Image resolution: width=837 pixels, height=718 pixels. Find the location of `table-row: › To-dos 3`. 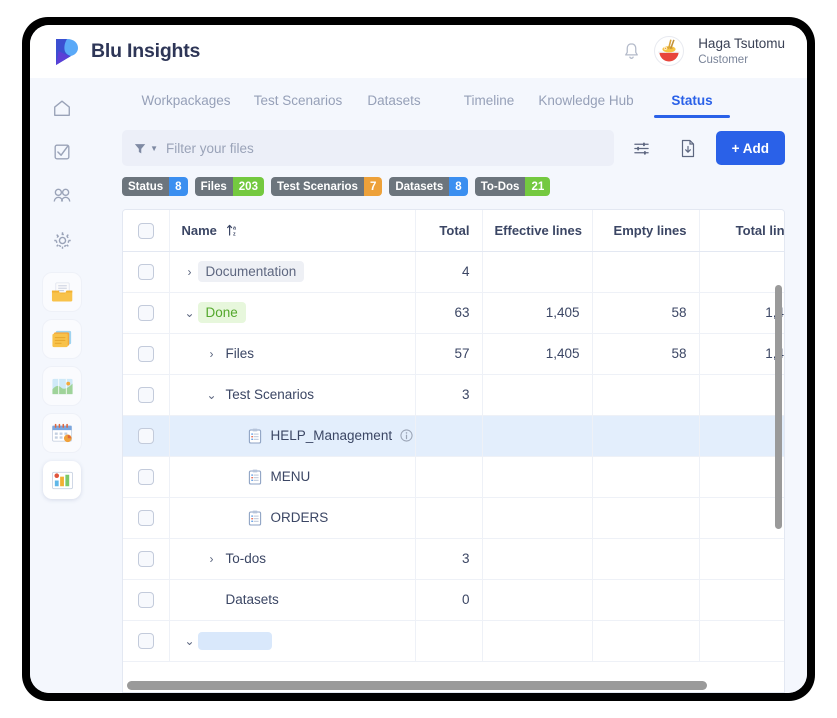

table-row: › To-dos 3 is located at coordinates (453, 559).